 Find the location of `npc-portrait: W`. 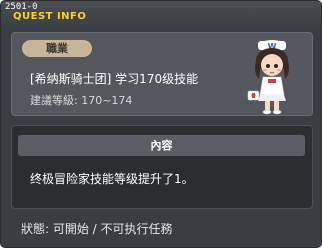

npc-portrait: W is located at coordinates (268, 77).